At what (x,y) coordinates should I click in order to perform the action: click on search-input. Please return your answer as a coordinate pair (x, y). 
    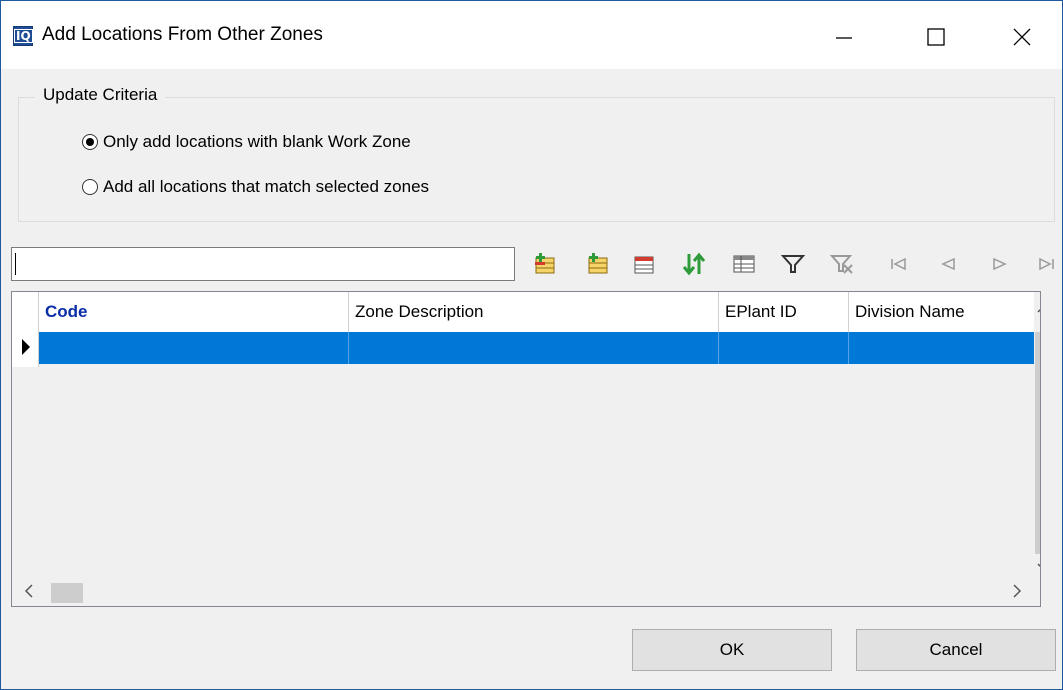
    Looking at the image, I should click on (263, 264).